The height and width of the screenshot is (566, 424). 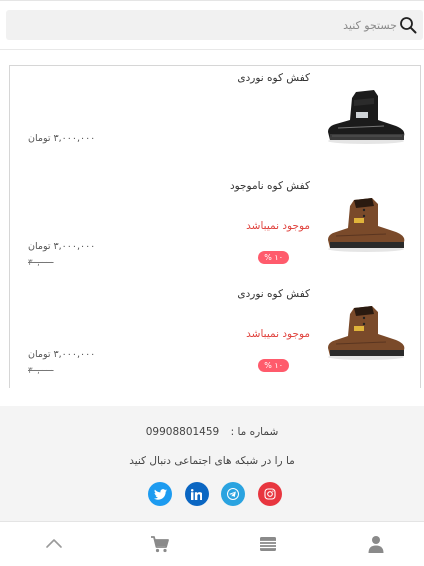 What do you see at coordinates (408, 25) in the screenshot?
I see `search-icon` at bounding box center [408, 25].